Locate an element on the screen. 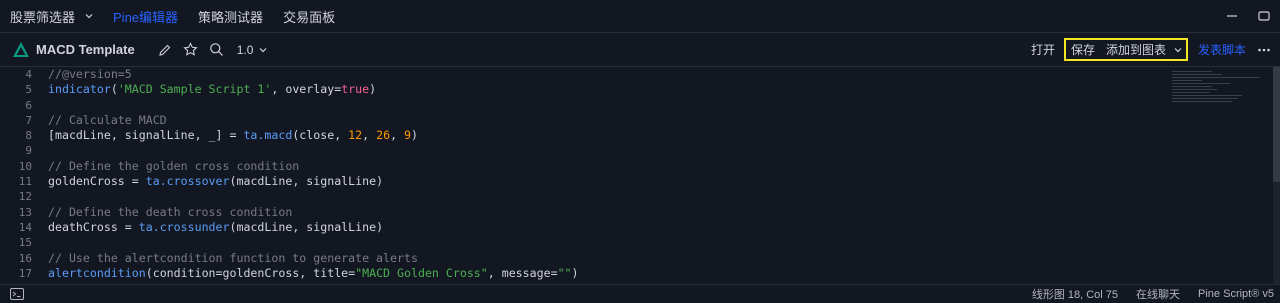 The width and height of the screenshot is (1280, 303). terminal-icon is located at coordinates (17, 294).